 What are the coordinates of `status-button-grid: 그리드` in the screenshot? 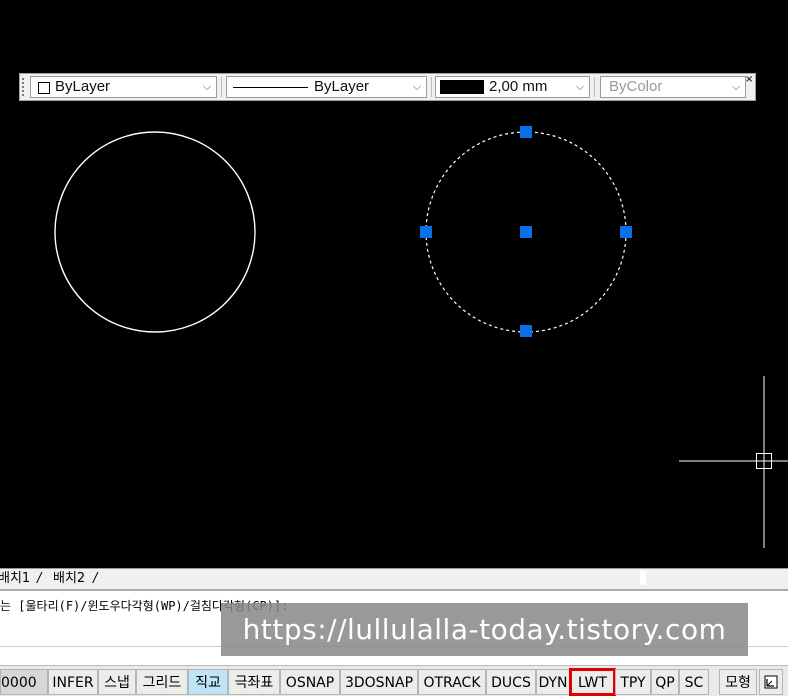 It's located at (162, 682).